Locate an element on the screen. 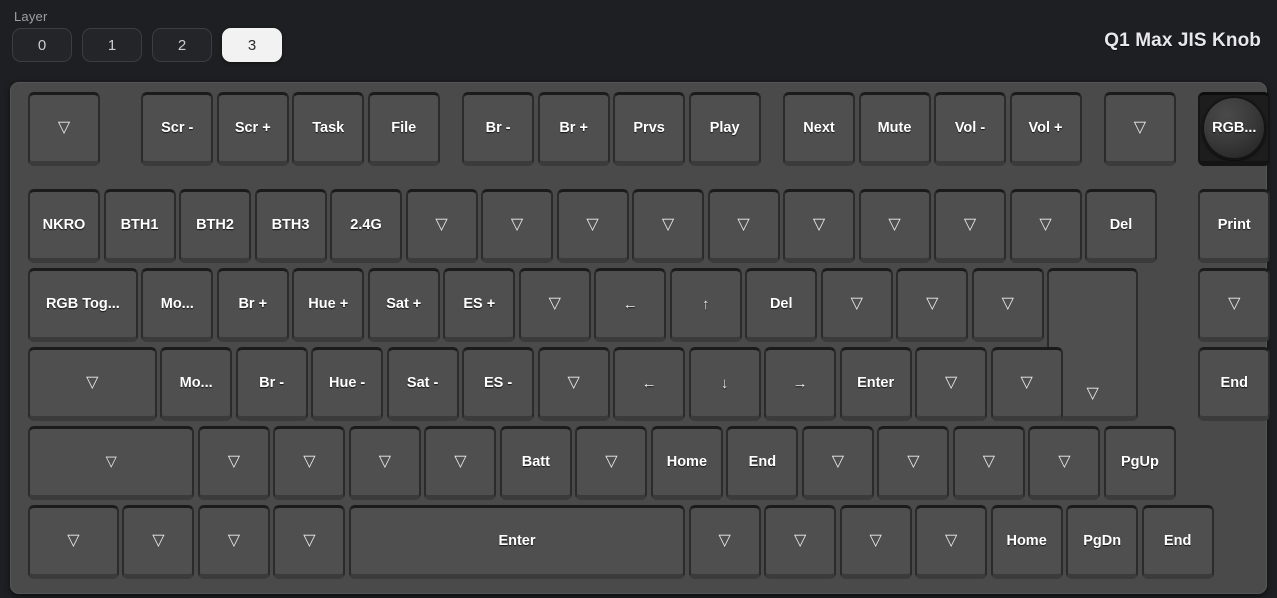 Image resolution: width=1277 pixels, height=598 pixels. keyboard-key: Batt is located at coordinates (535, 463).